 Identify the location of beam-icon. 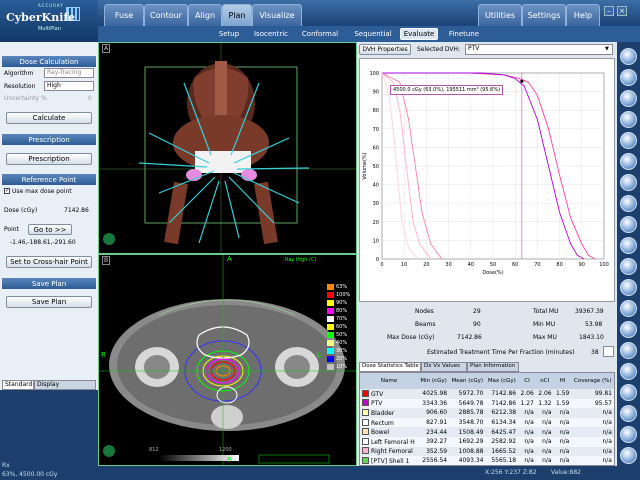
(628, 434).